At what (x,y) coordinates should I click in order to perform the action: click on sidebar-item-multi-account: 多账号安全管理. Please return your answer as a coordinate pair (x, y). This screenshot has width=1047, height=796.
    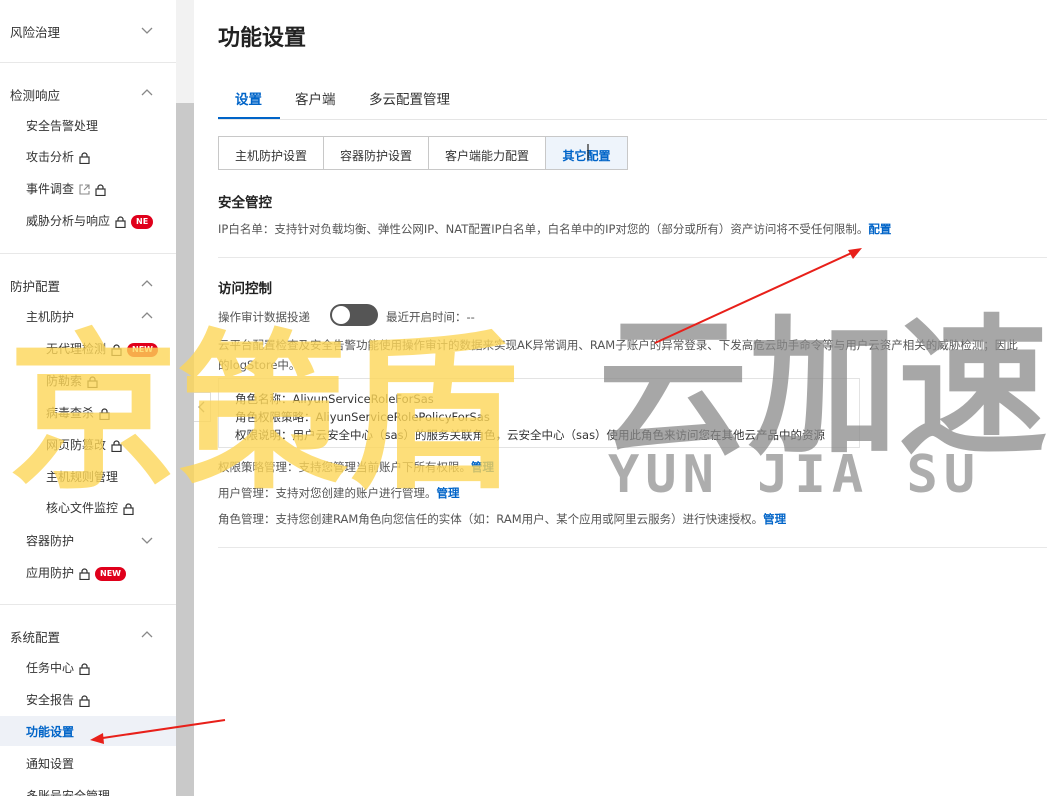
    Looking at the image, I should click on (88, 788).